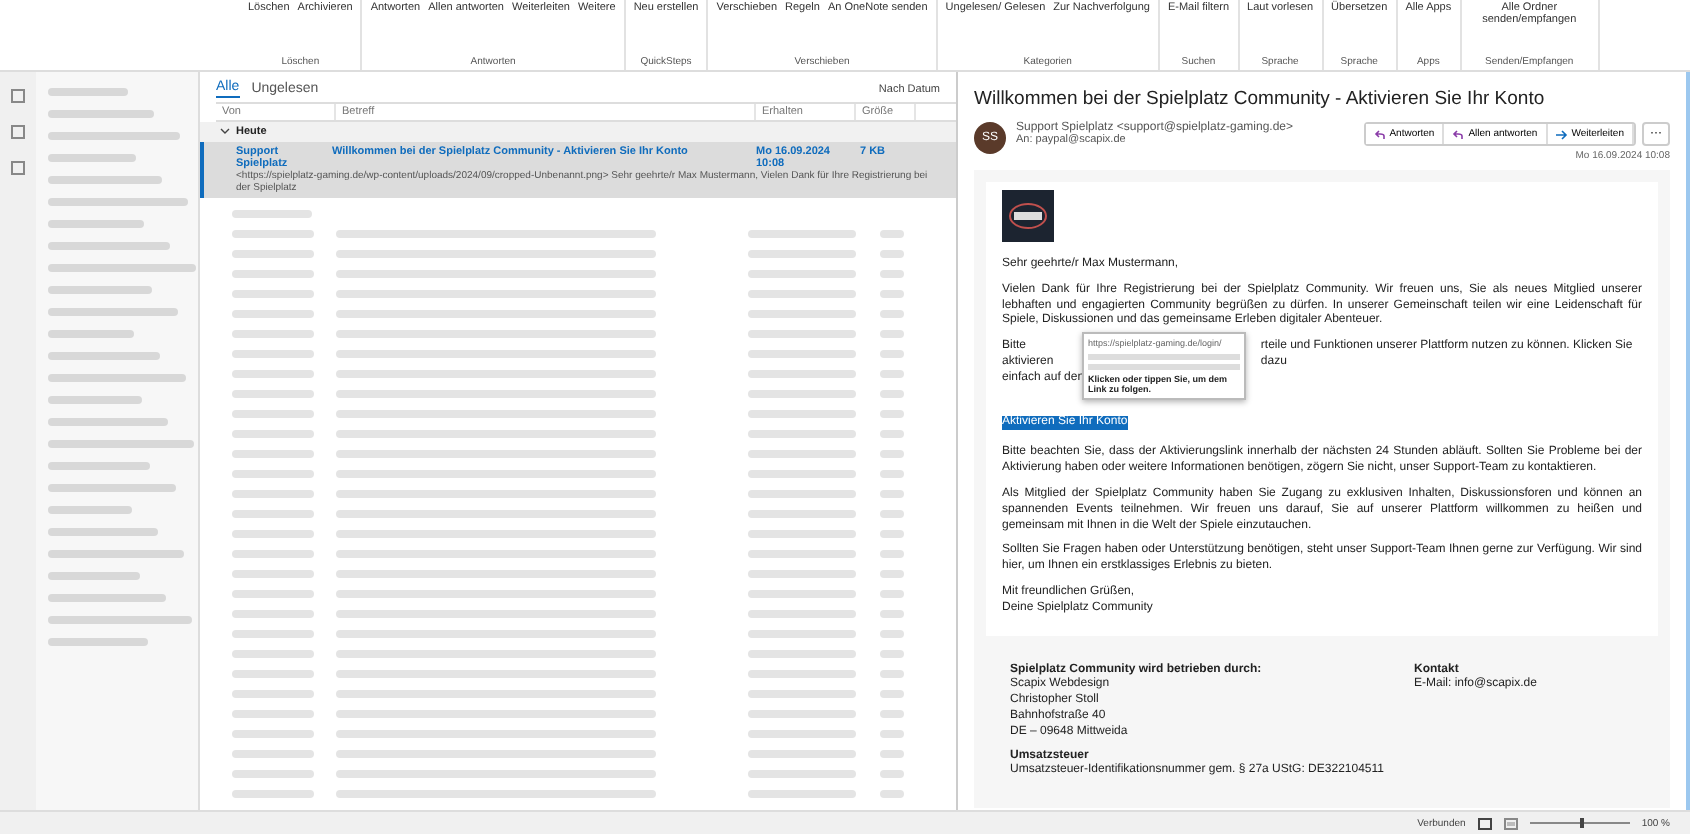  Describe the element at coordinates (1484, 823) in the screenshot. I see `normal-view-icon` at that location.